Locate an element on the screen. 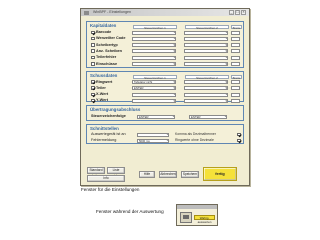  settings-caption: Fenster für die Einstellungen is located at coordinates (110, 189).